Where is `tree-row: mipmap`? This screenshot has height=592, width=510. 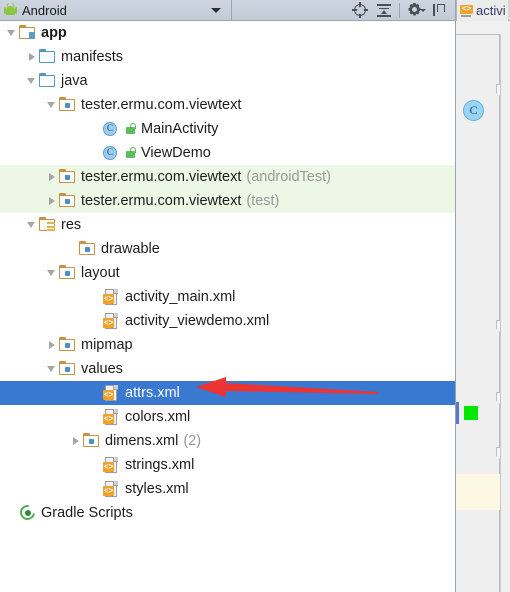 tree-row: mipmap is located at coordinates (227, 345).